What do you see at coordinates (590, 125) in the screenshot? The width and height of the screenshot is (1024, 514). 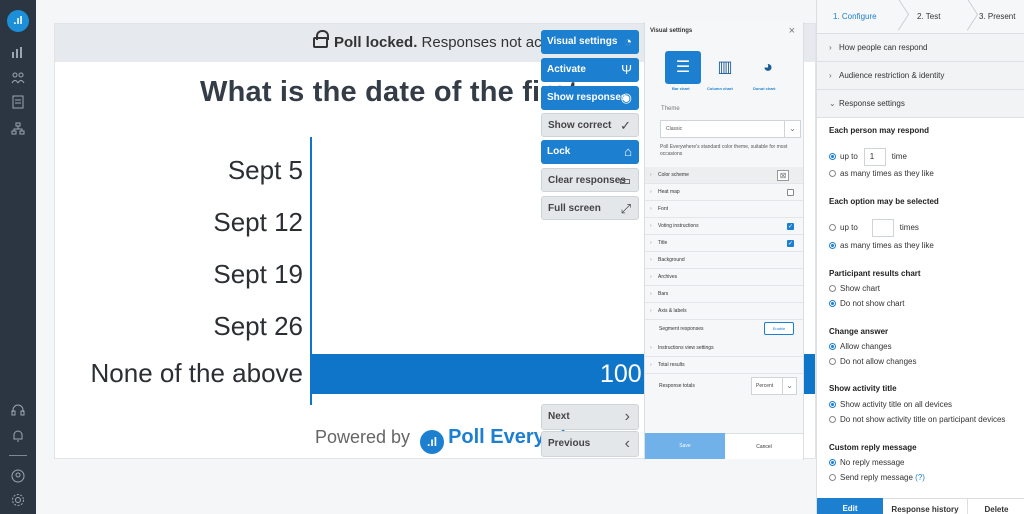 I see `show-correct-button: Show correct ✓` at bounding box center [590, 125].